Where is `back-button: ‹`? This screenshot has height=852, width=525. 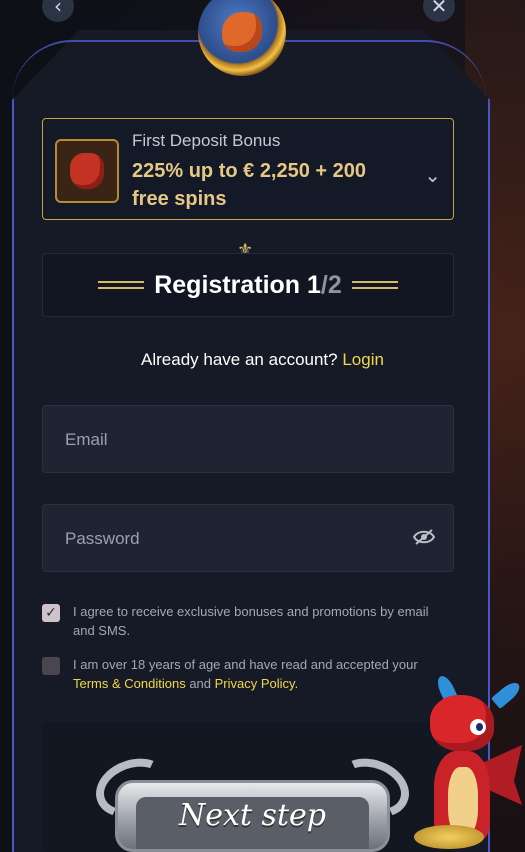 back-button: ‹ is located at coordinates (58, 11).